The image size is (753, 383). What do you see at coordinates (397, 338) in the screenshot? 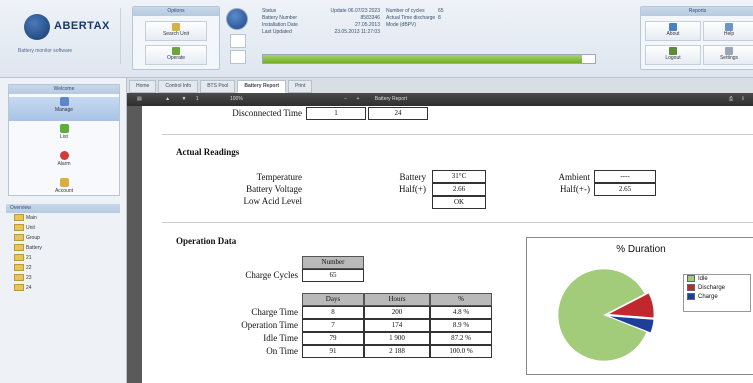
I see `table-cell: 1 900` at bounding box center [397, 338].